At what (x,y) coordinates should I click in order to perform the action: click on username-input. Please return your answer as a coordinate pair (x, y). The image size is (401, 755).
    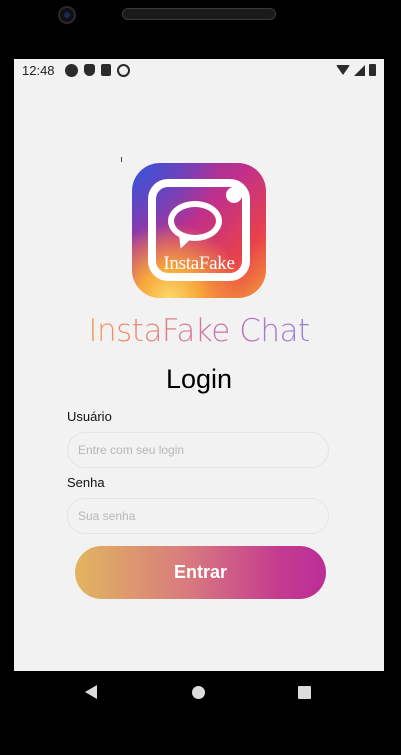
    Looking at the image, I should click on (198, 450).